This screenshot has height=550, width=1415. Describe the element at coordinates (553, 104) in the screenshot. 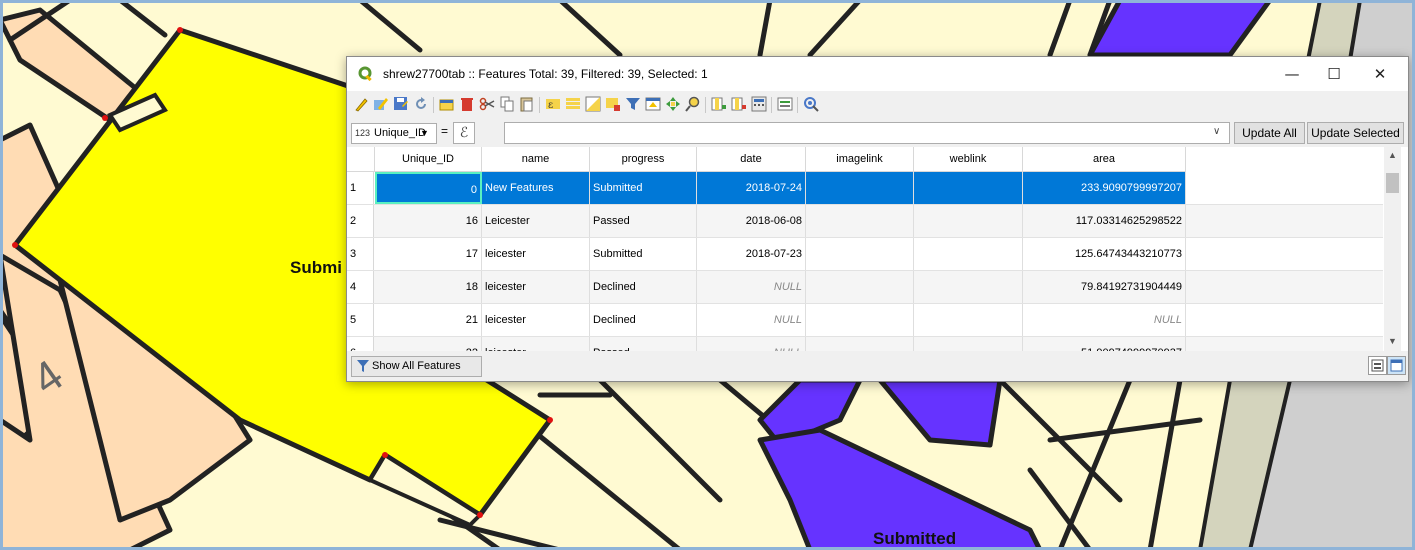

I see `select-expression-icon: ε` at that location.